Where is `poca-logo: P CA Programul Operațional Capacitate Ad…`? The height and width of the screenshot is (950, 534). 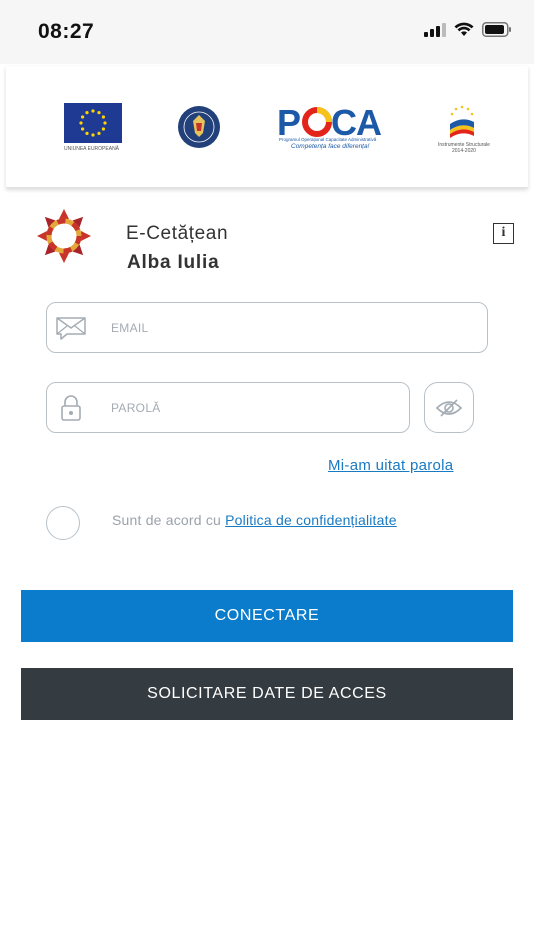
poca-logo: P CA Programul Operațional Capacitate Ad… is located at coordinates (331, 129).